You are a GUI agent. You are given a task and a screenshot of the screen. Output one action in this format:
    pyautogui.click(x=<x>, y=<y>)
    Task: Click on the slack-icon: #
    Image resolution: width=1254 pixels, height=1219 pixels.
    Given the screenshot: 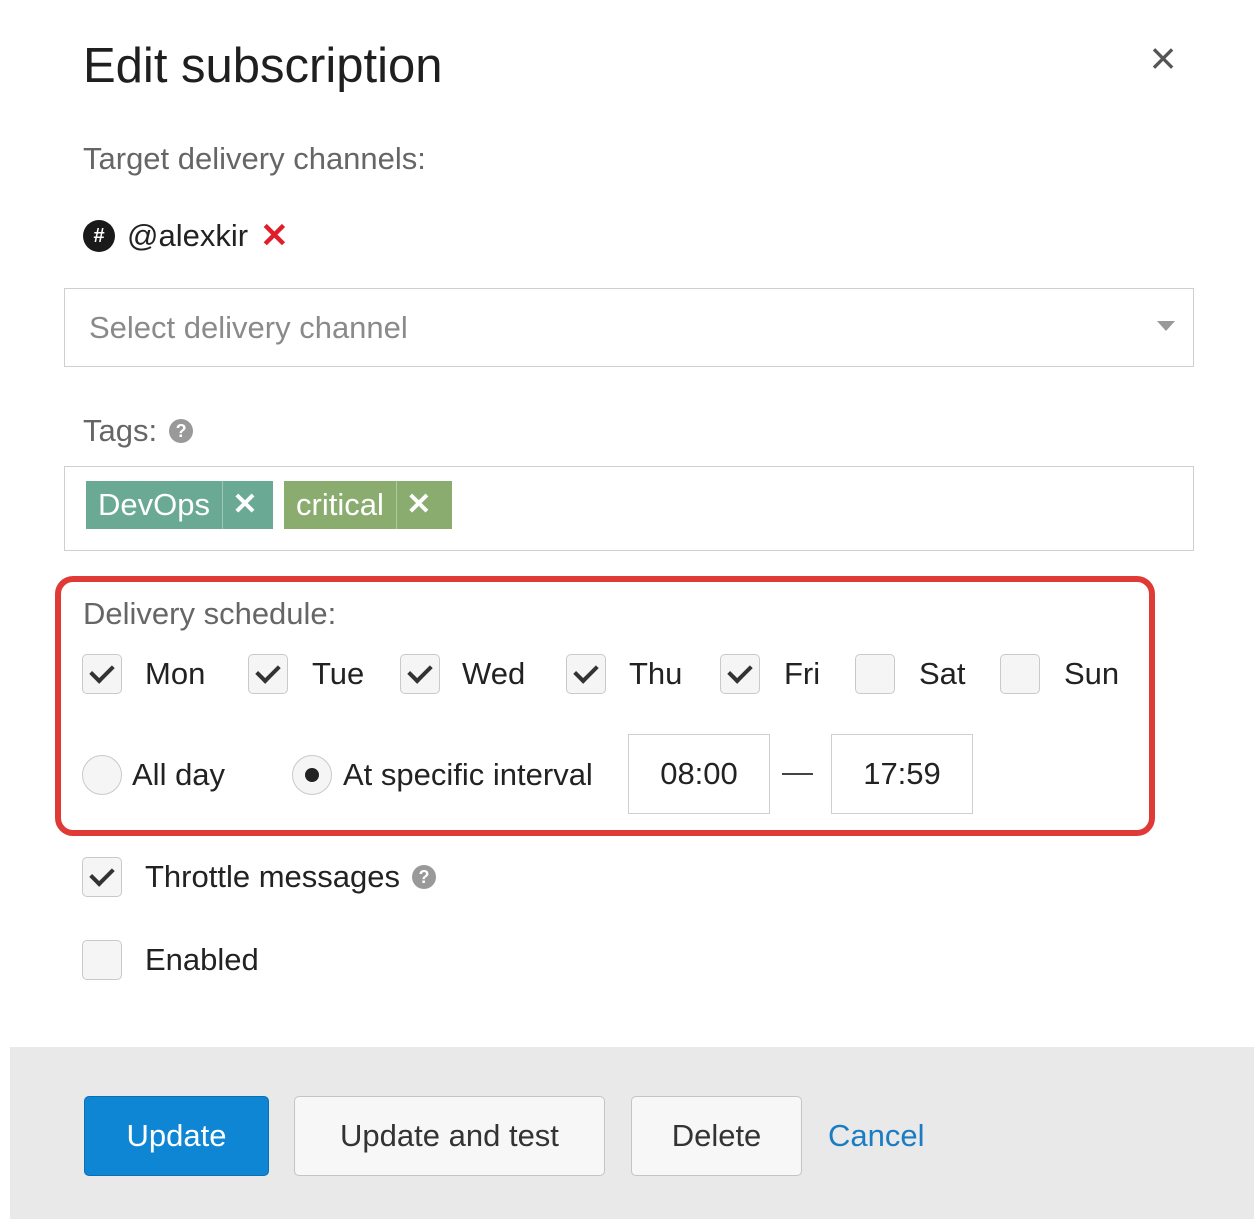 What is the action you would take?
    pyautogui.click(x=99, y=236)
    